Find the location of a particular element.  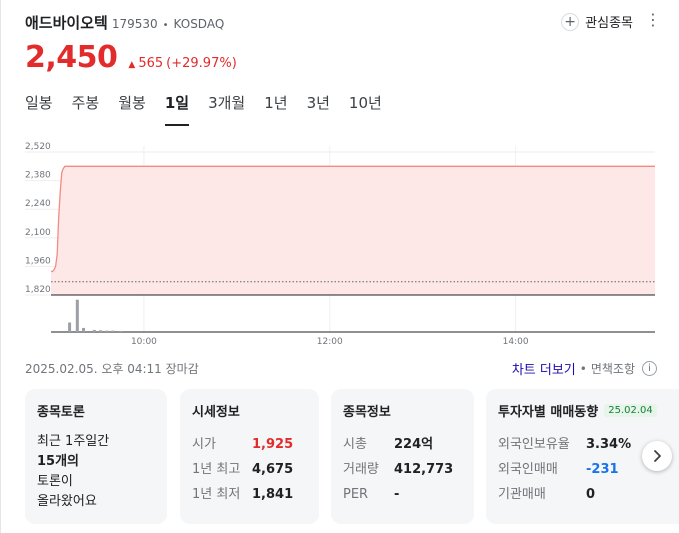

investor-title: 투자자별 매매동향 25.02.04 is located at coordinates (586, 410).